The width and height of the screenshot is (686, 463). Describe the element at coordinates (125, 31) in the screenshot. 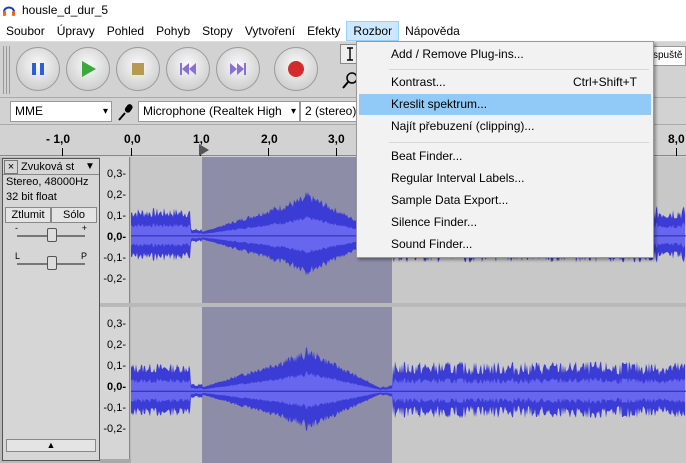

I see `menu-pohled: Pohled` at that location.